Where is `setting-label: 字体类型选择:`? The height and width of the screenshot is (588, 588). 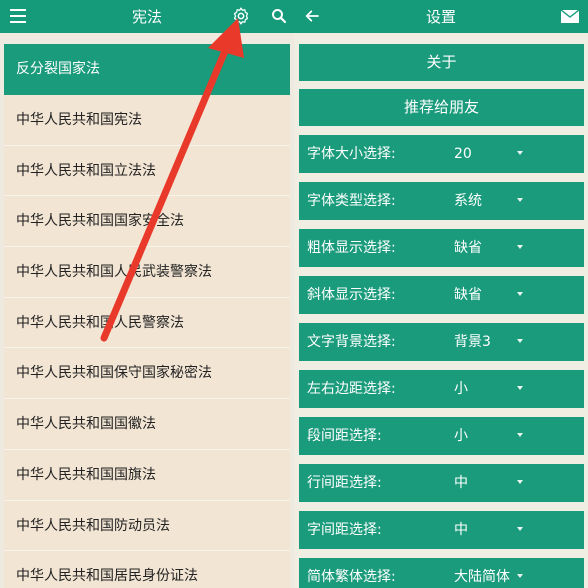
setting-label: 字体类型选择: is located at coordinates (351, 201).